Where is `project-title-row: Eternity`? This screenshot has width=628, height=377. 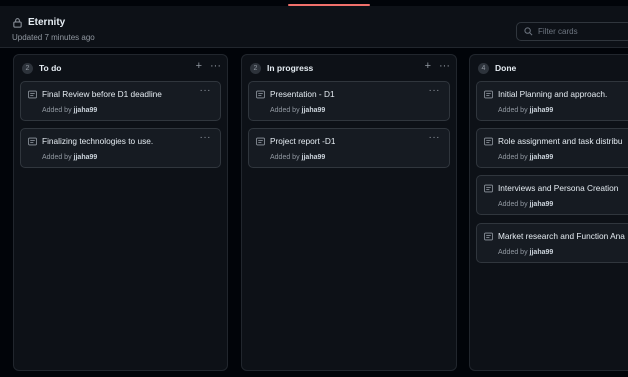 project-title-row: Eternity is located at coordinates (38, 22).